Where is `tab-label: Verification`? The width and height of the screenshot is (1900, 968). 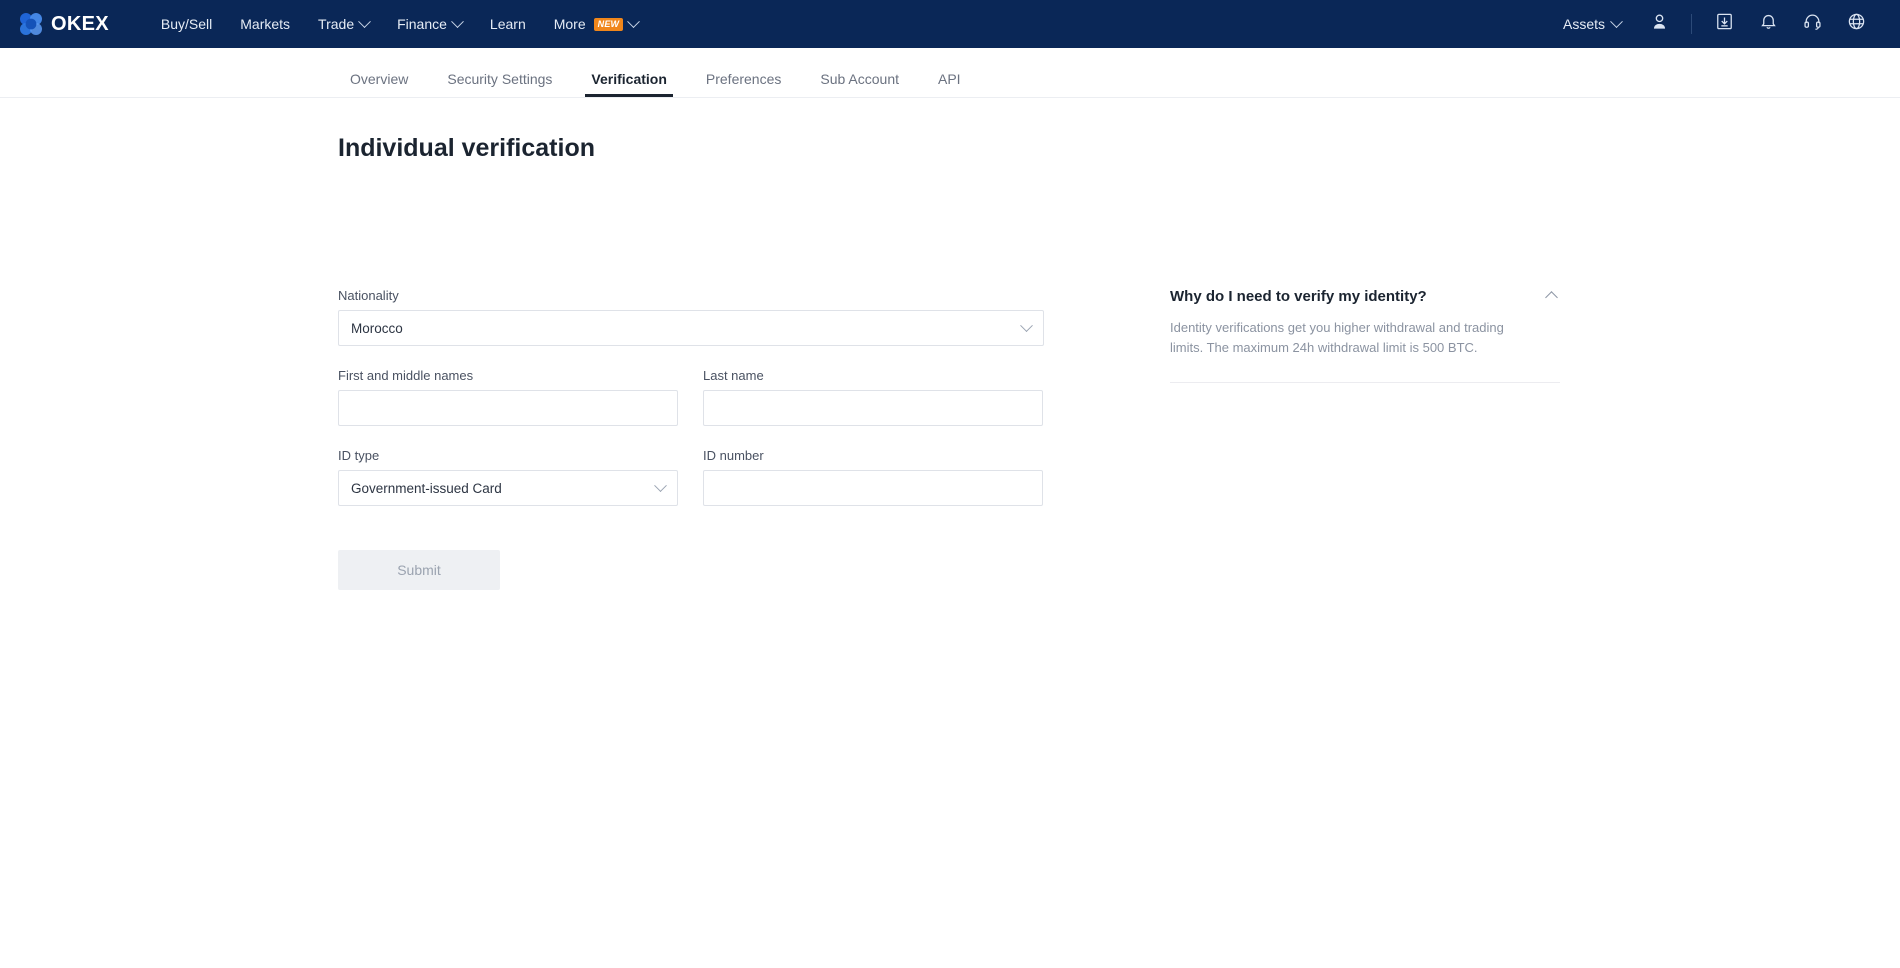 tab-label: Verification is located at coordinates (629, 79).